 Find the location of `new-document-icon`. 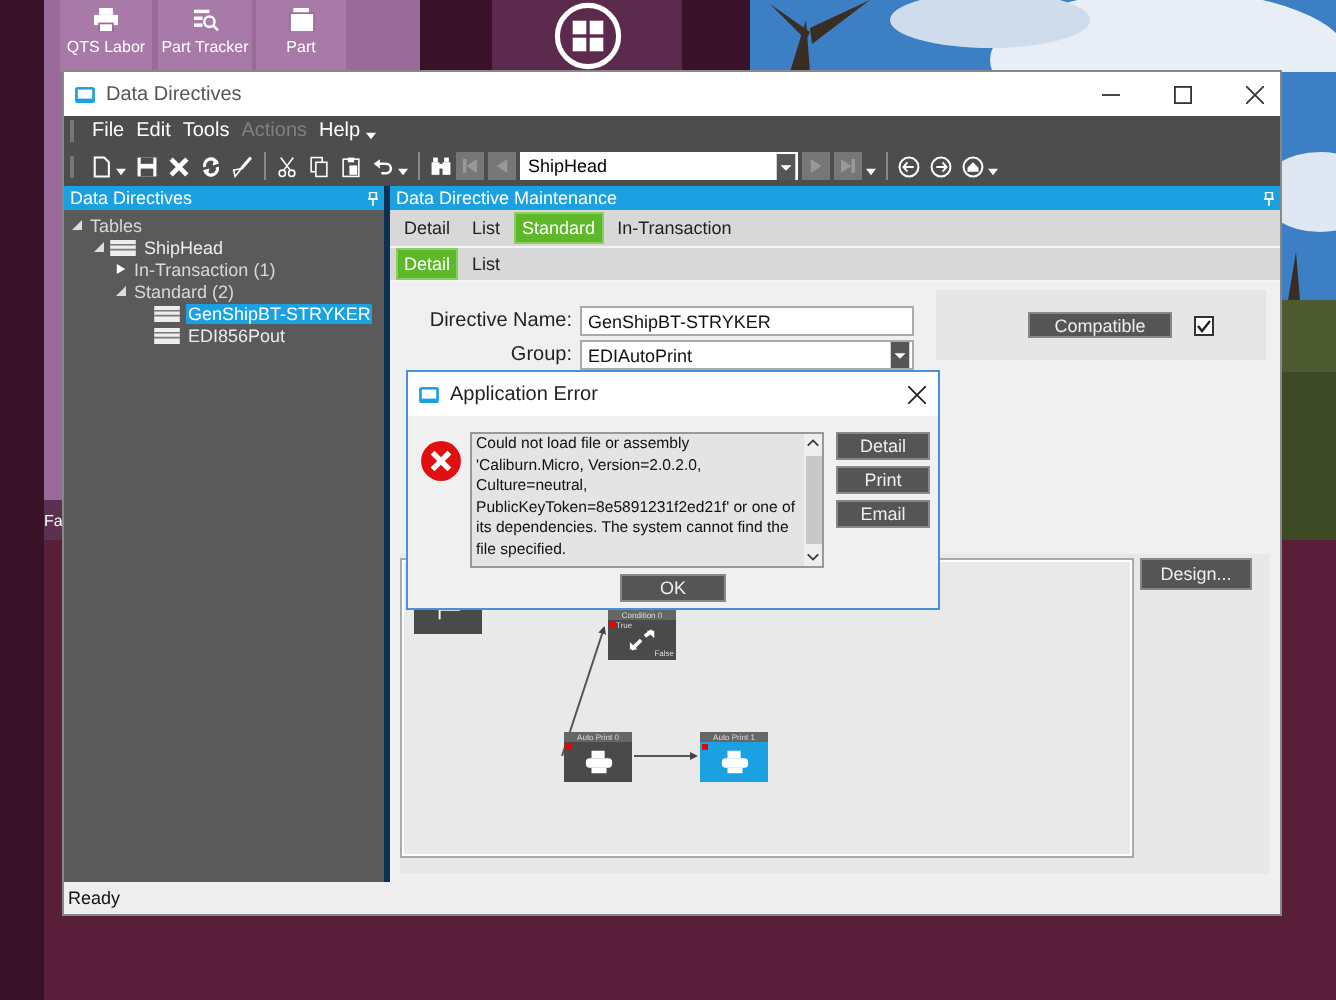

new-document-icon is located at coordinates (101, 166).